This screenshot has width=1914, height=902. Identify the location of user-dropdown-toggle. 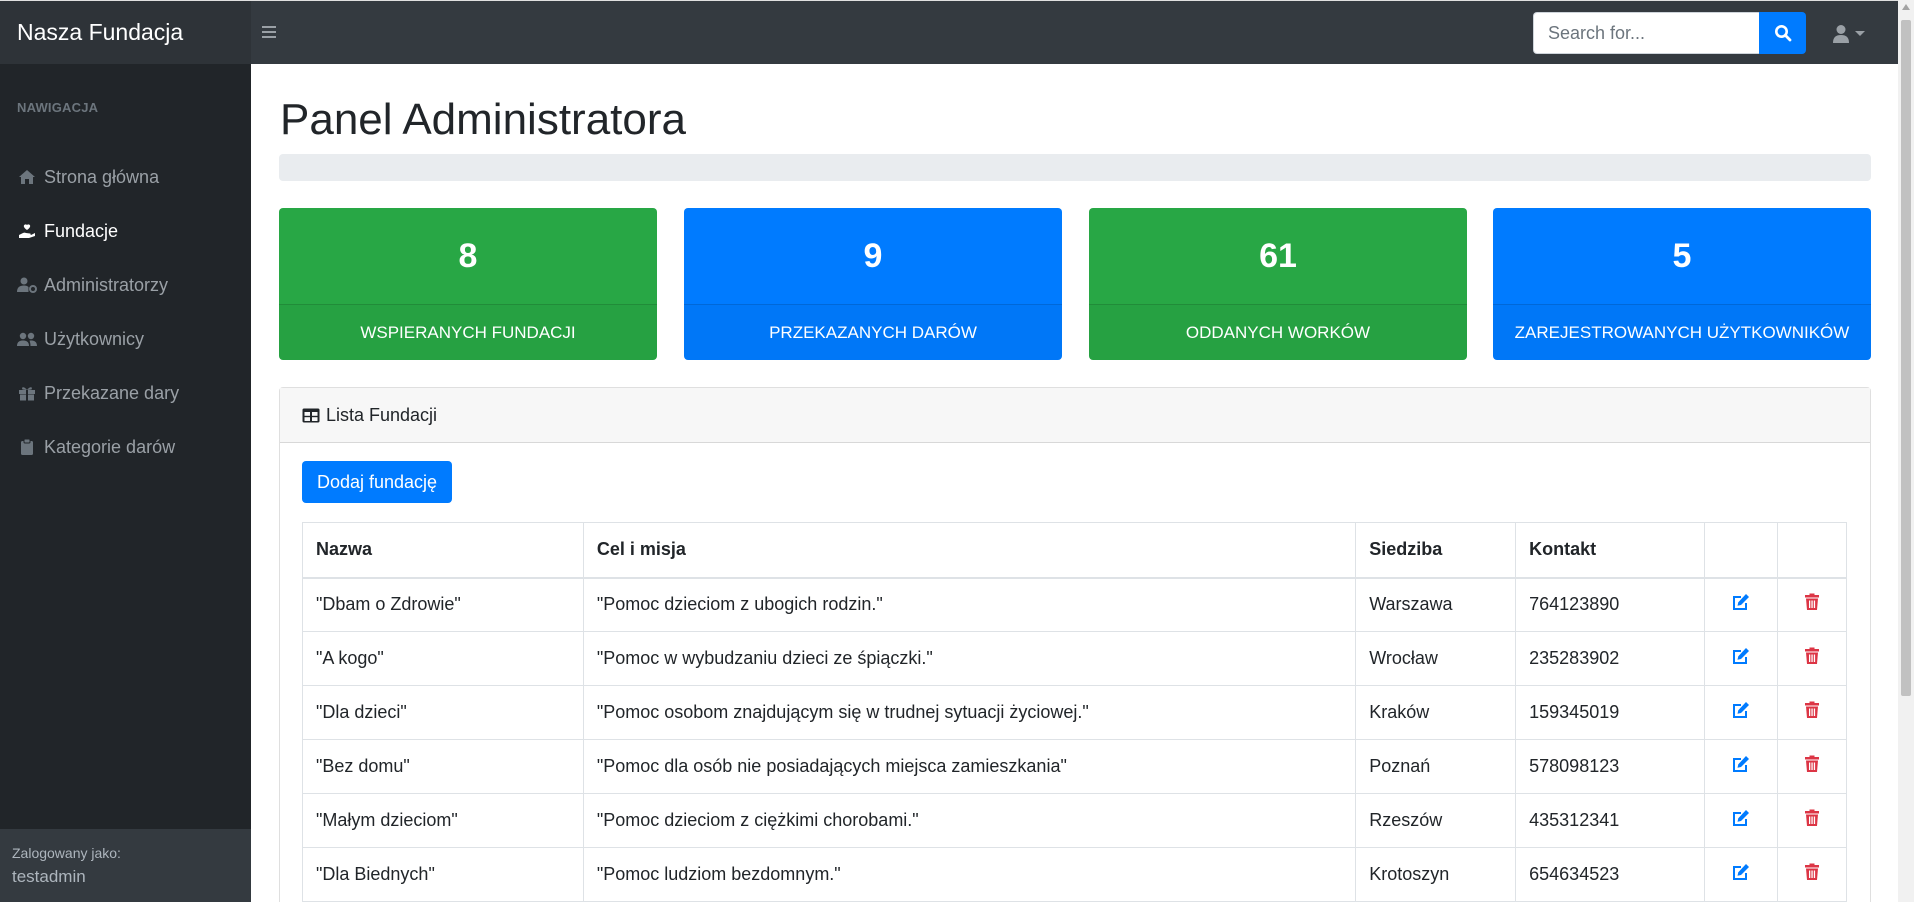
(1852, 34).